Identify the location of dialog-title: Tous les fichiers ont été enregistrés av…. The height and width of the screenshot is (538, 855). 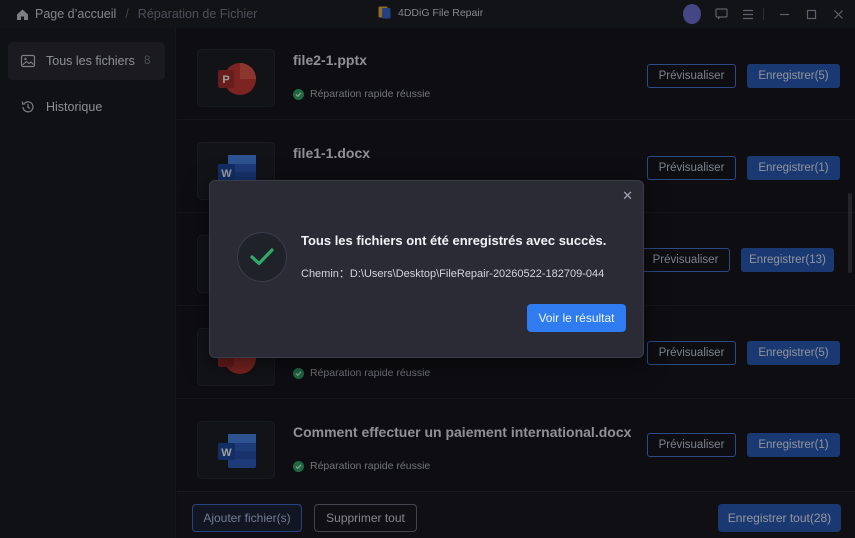
(454, 240).